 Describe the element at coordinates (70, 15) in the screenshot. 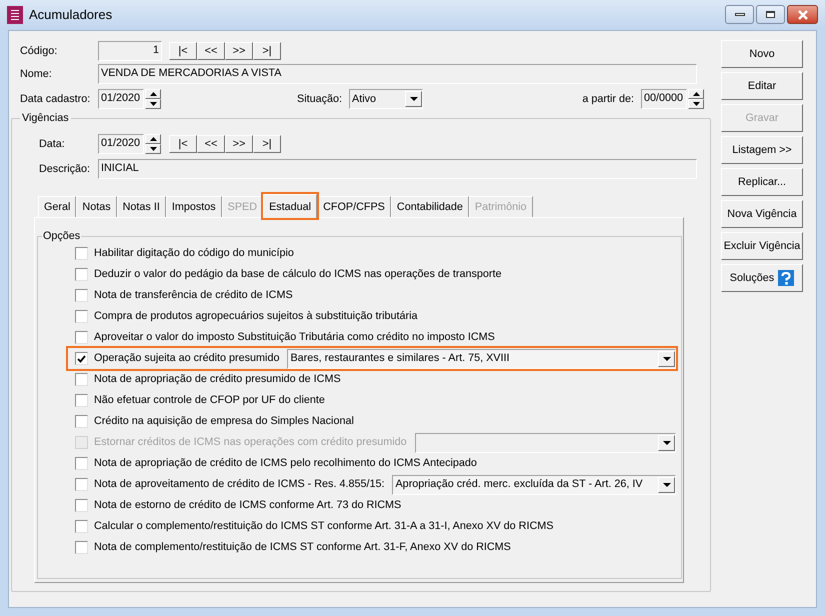

I see `window-title: Acumuladores` at that location.